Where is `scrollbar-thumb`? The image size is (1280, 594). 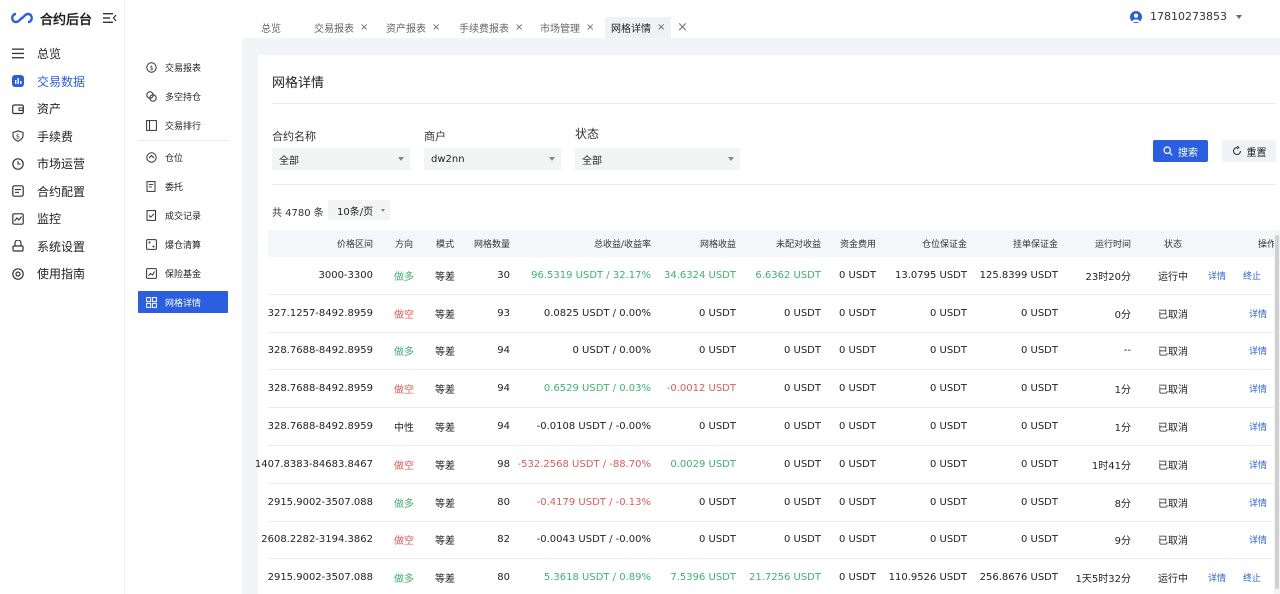
scrollbar-thumb is located at coordinates (1277, 412).